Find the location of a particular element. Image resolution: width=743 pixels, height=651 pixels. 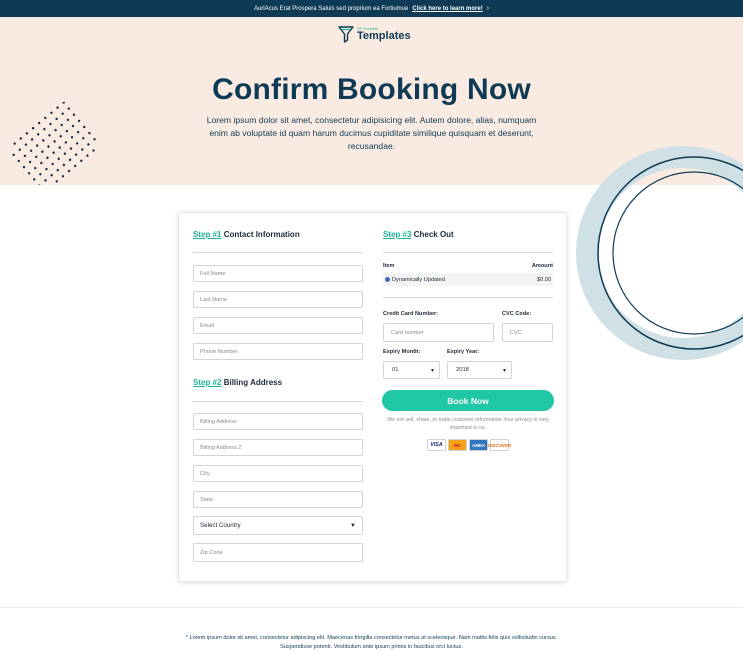

expiry-year-label: Expiry Year: is located at coordinates (463, 352).